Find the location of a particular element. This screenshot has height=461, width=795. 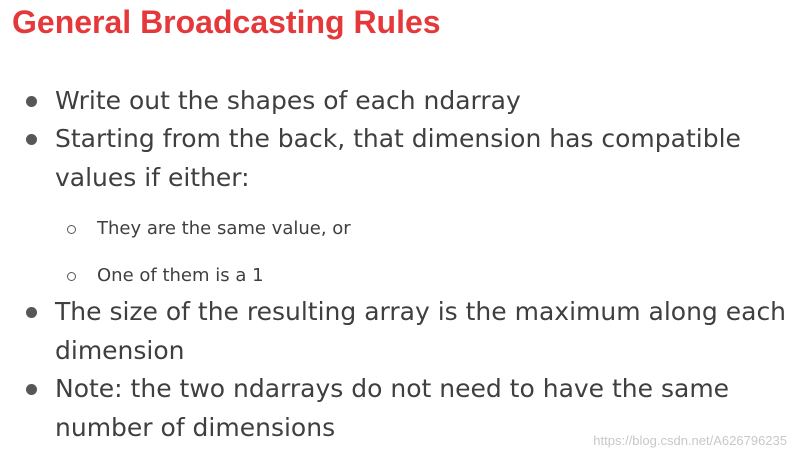

slide-title: General Broadcasting Rules is located at coordinates (226, 22).